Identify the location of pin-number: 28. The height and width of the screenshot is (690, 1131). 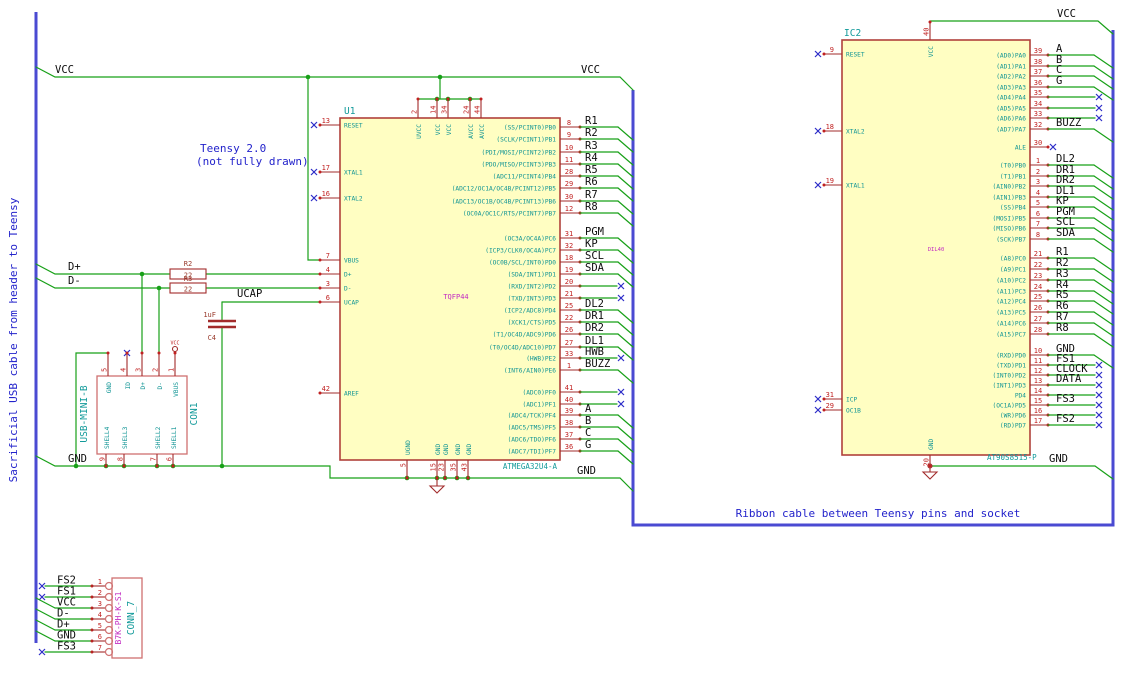
(569, 172).